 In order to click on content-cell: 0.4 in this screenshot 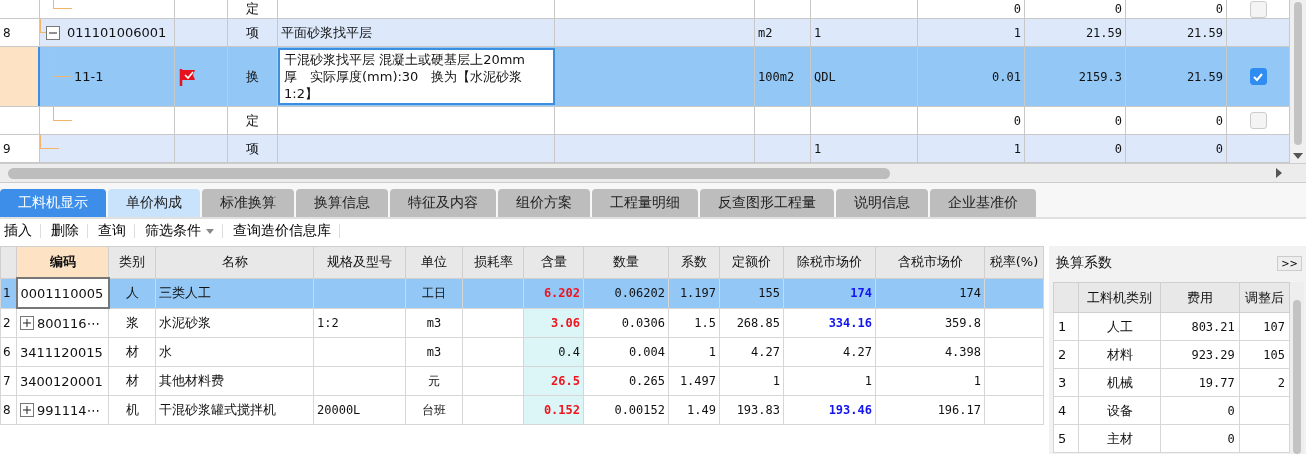, I will do `click(553, 352)`.